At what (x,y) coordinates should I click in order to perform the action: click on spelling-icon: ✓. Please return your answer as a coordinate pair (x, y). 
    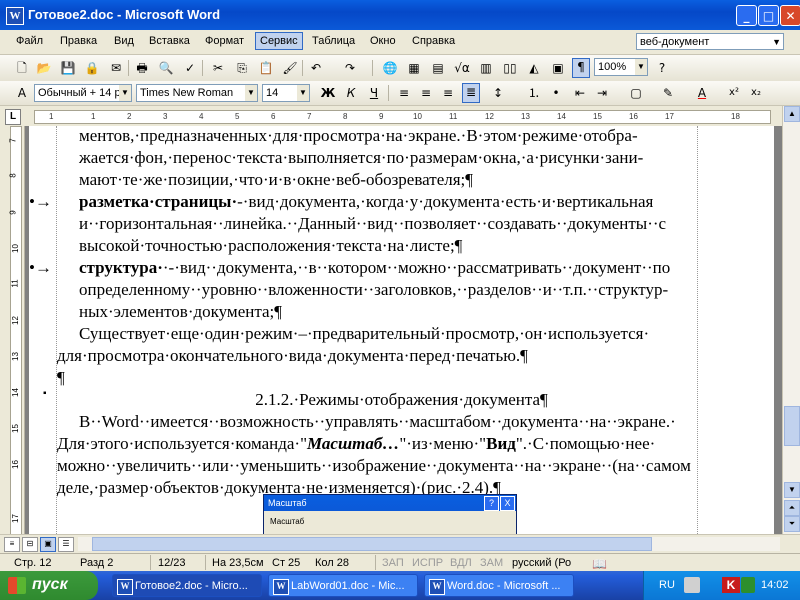
    Looking at the image, I should click on (190, 68).